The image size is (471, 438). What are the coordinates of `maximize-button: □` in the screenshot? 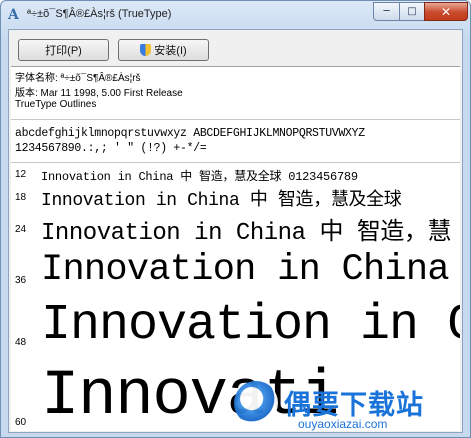 It's located at (412, 11).